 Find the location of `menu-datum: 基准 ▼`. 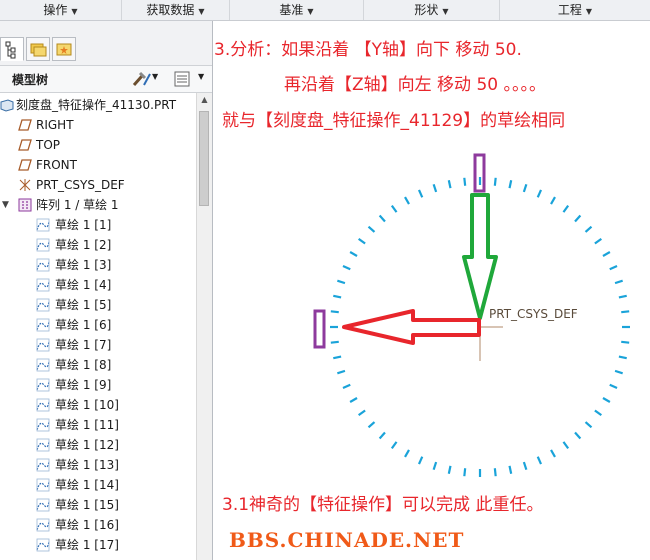

menu-datum: 基准 ▼ is located at coordinates (297, 10).